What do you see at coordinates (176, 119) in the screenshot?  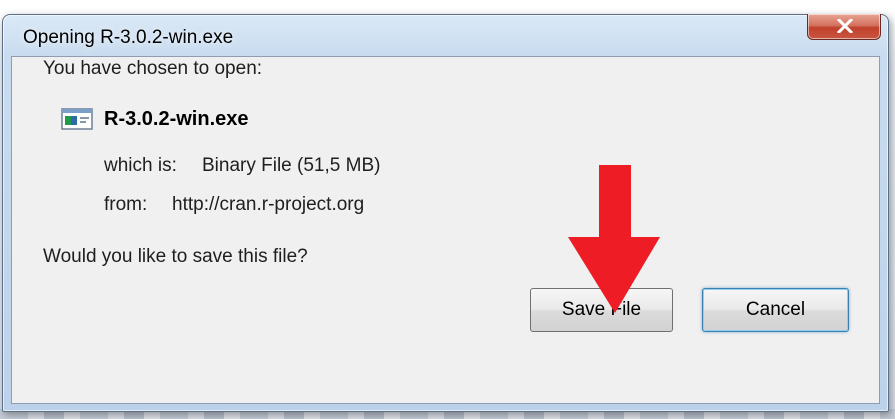 I see `file-name: R-3.0.2-win.exe` at bounding box center [176, 119].